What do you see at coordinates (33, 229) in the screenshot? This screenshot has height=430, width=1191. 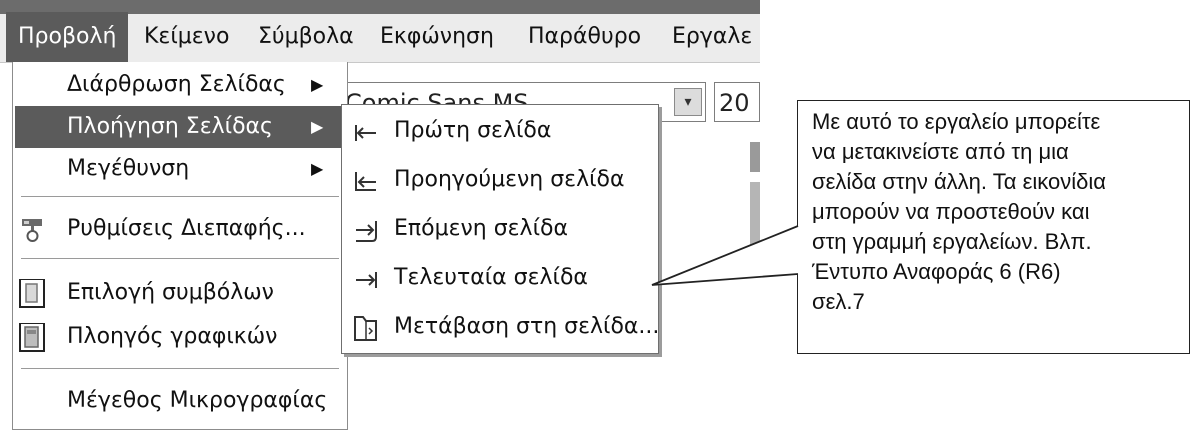 I see `settings-stamp-icon` at bounding box center [33, 229].